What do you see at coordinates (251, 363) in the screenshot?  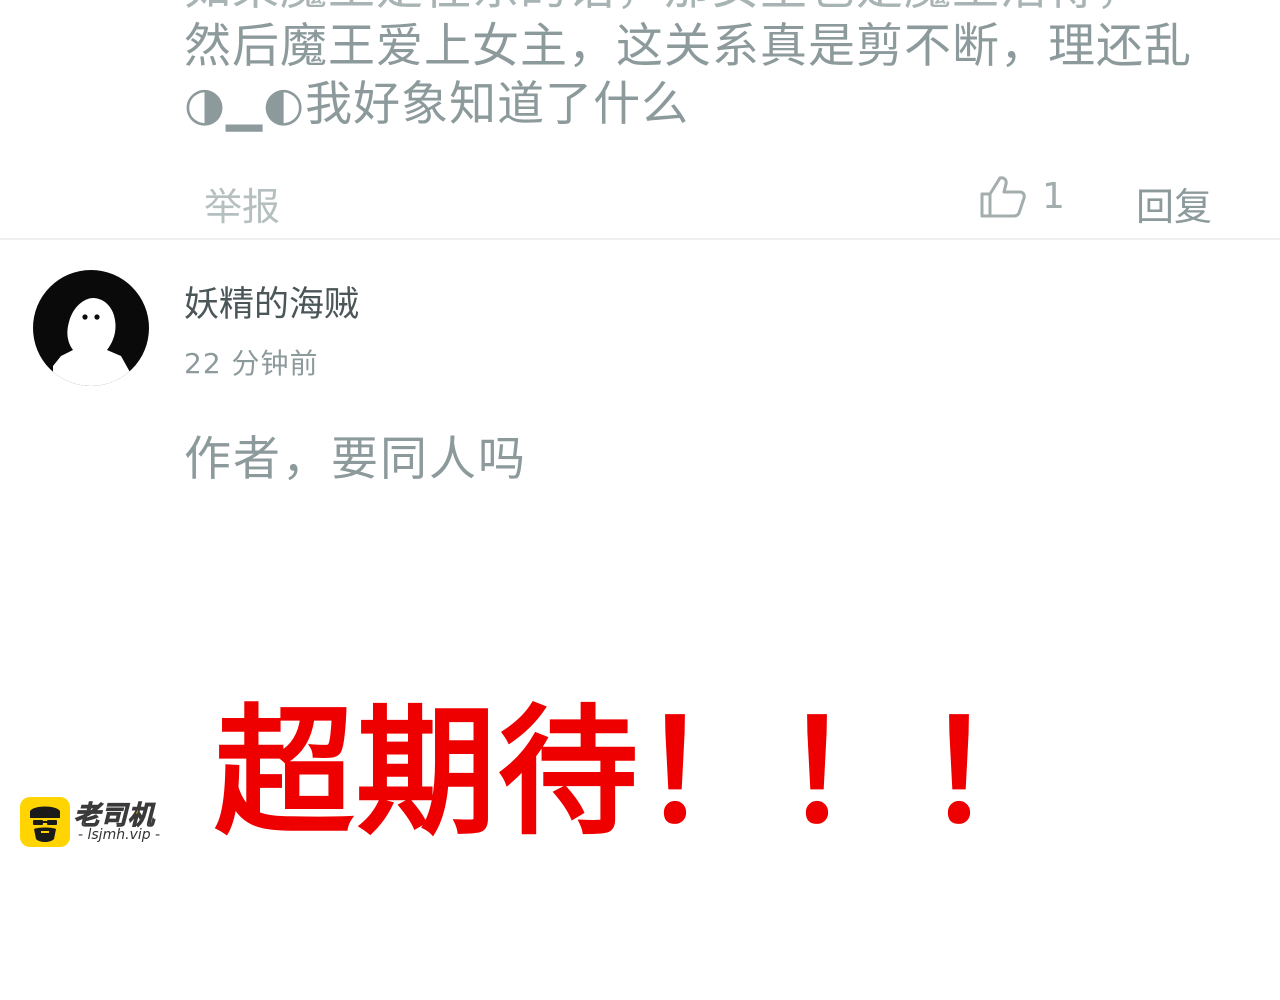 I see `comment-timestamp: 22 分钟前` at bounding box center [251, 363].